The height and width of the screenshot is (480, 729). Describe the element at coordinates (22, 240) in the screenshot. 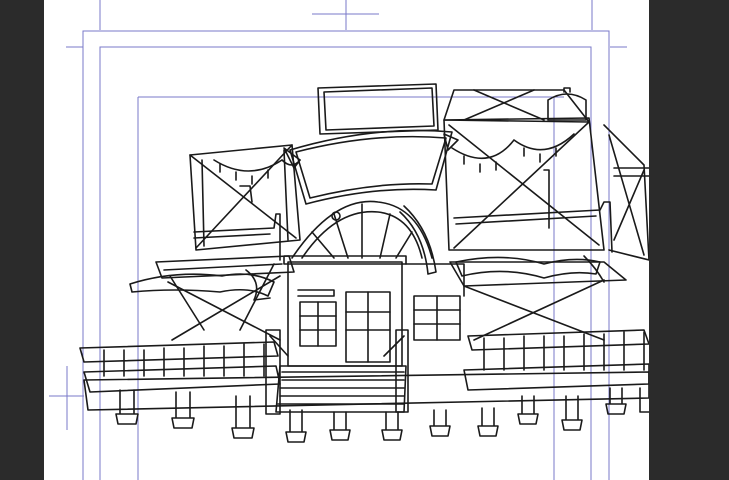

I see `workspace-left-margin` at that location.